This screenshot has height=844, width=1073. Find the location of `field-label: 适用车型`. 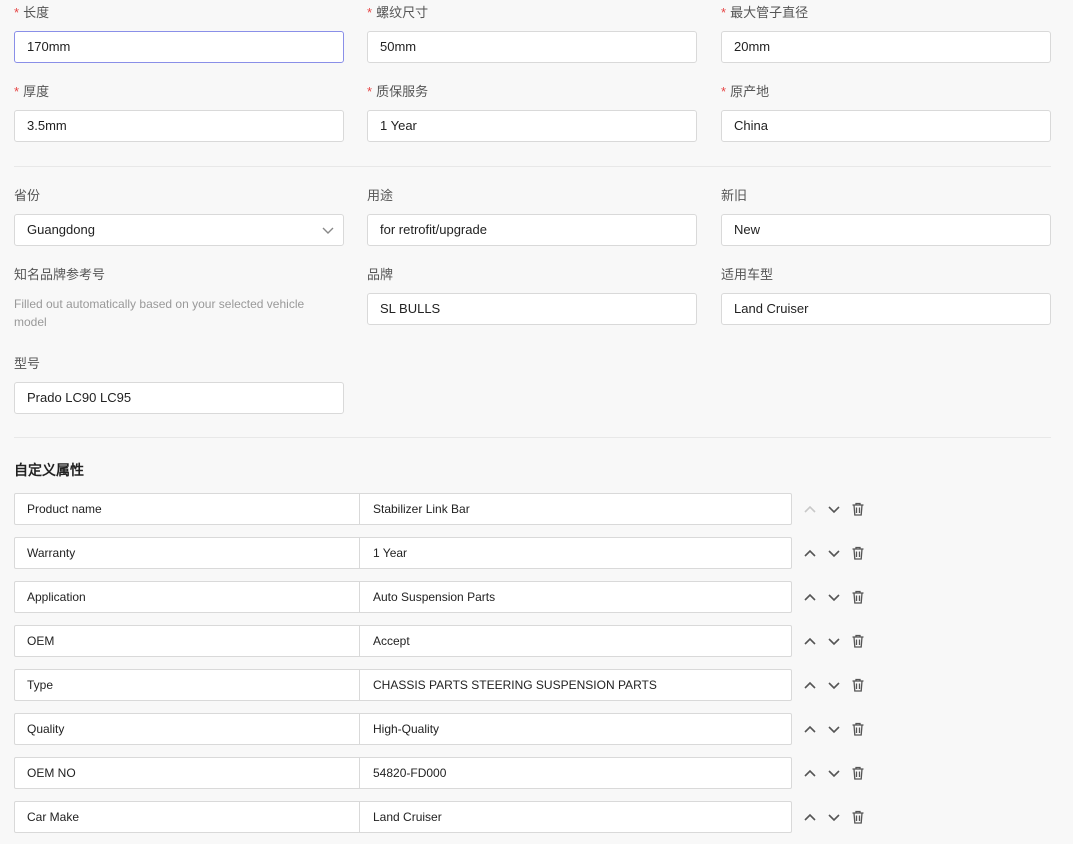

field-label: 适用车型 is located at coordinates (747, 274).